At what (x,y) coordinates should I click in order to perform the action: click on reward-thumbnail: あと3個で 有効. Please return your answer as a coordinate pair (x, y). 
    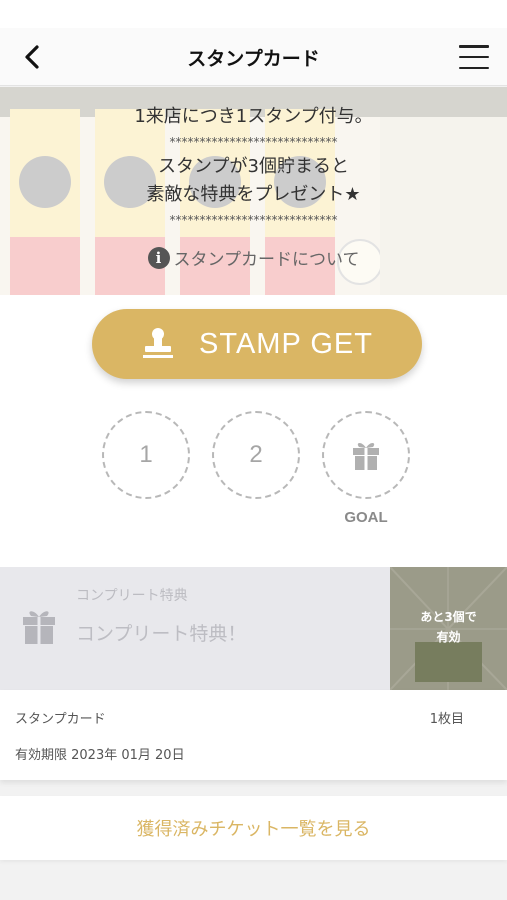
    Looking at the image, I should click on (448, 628).